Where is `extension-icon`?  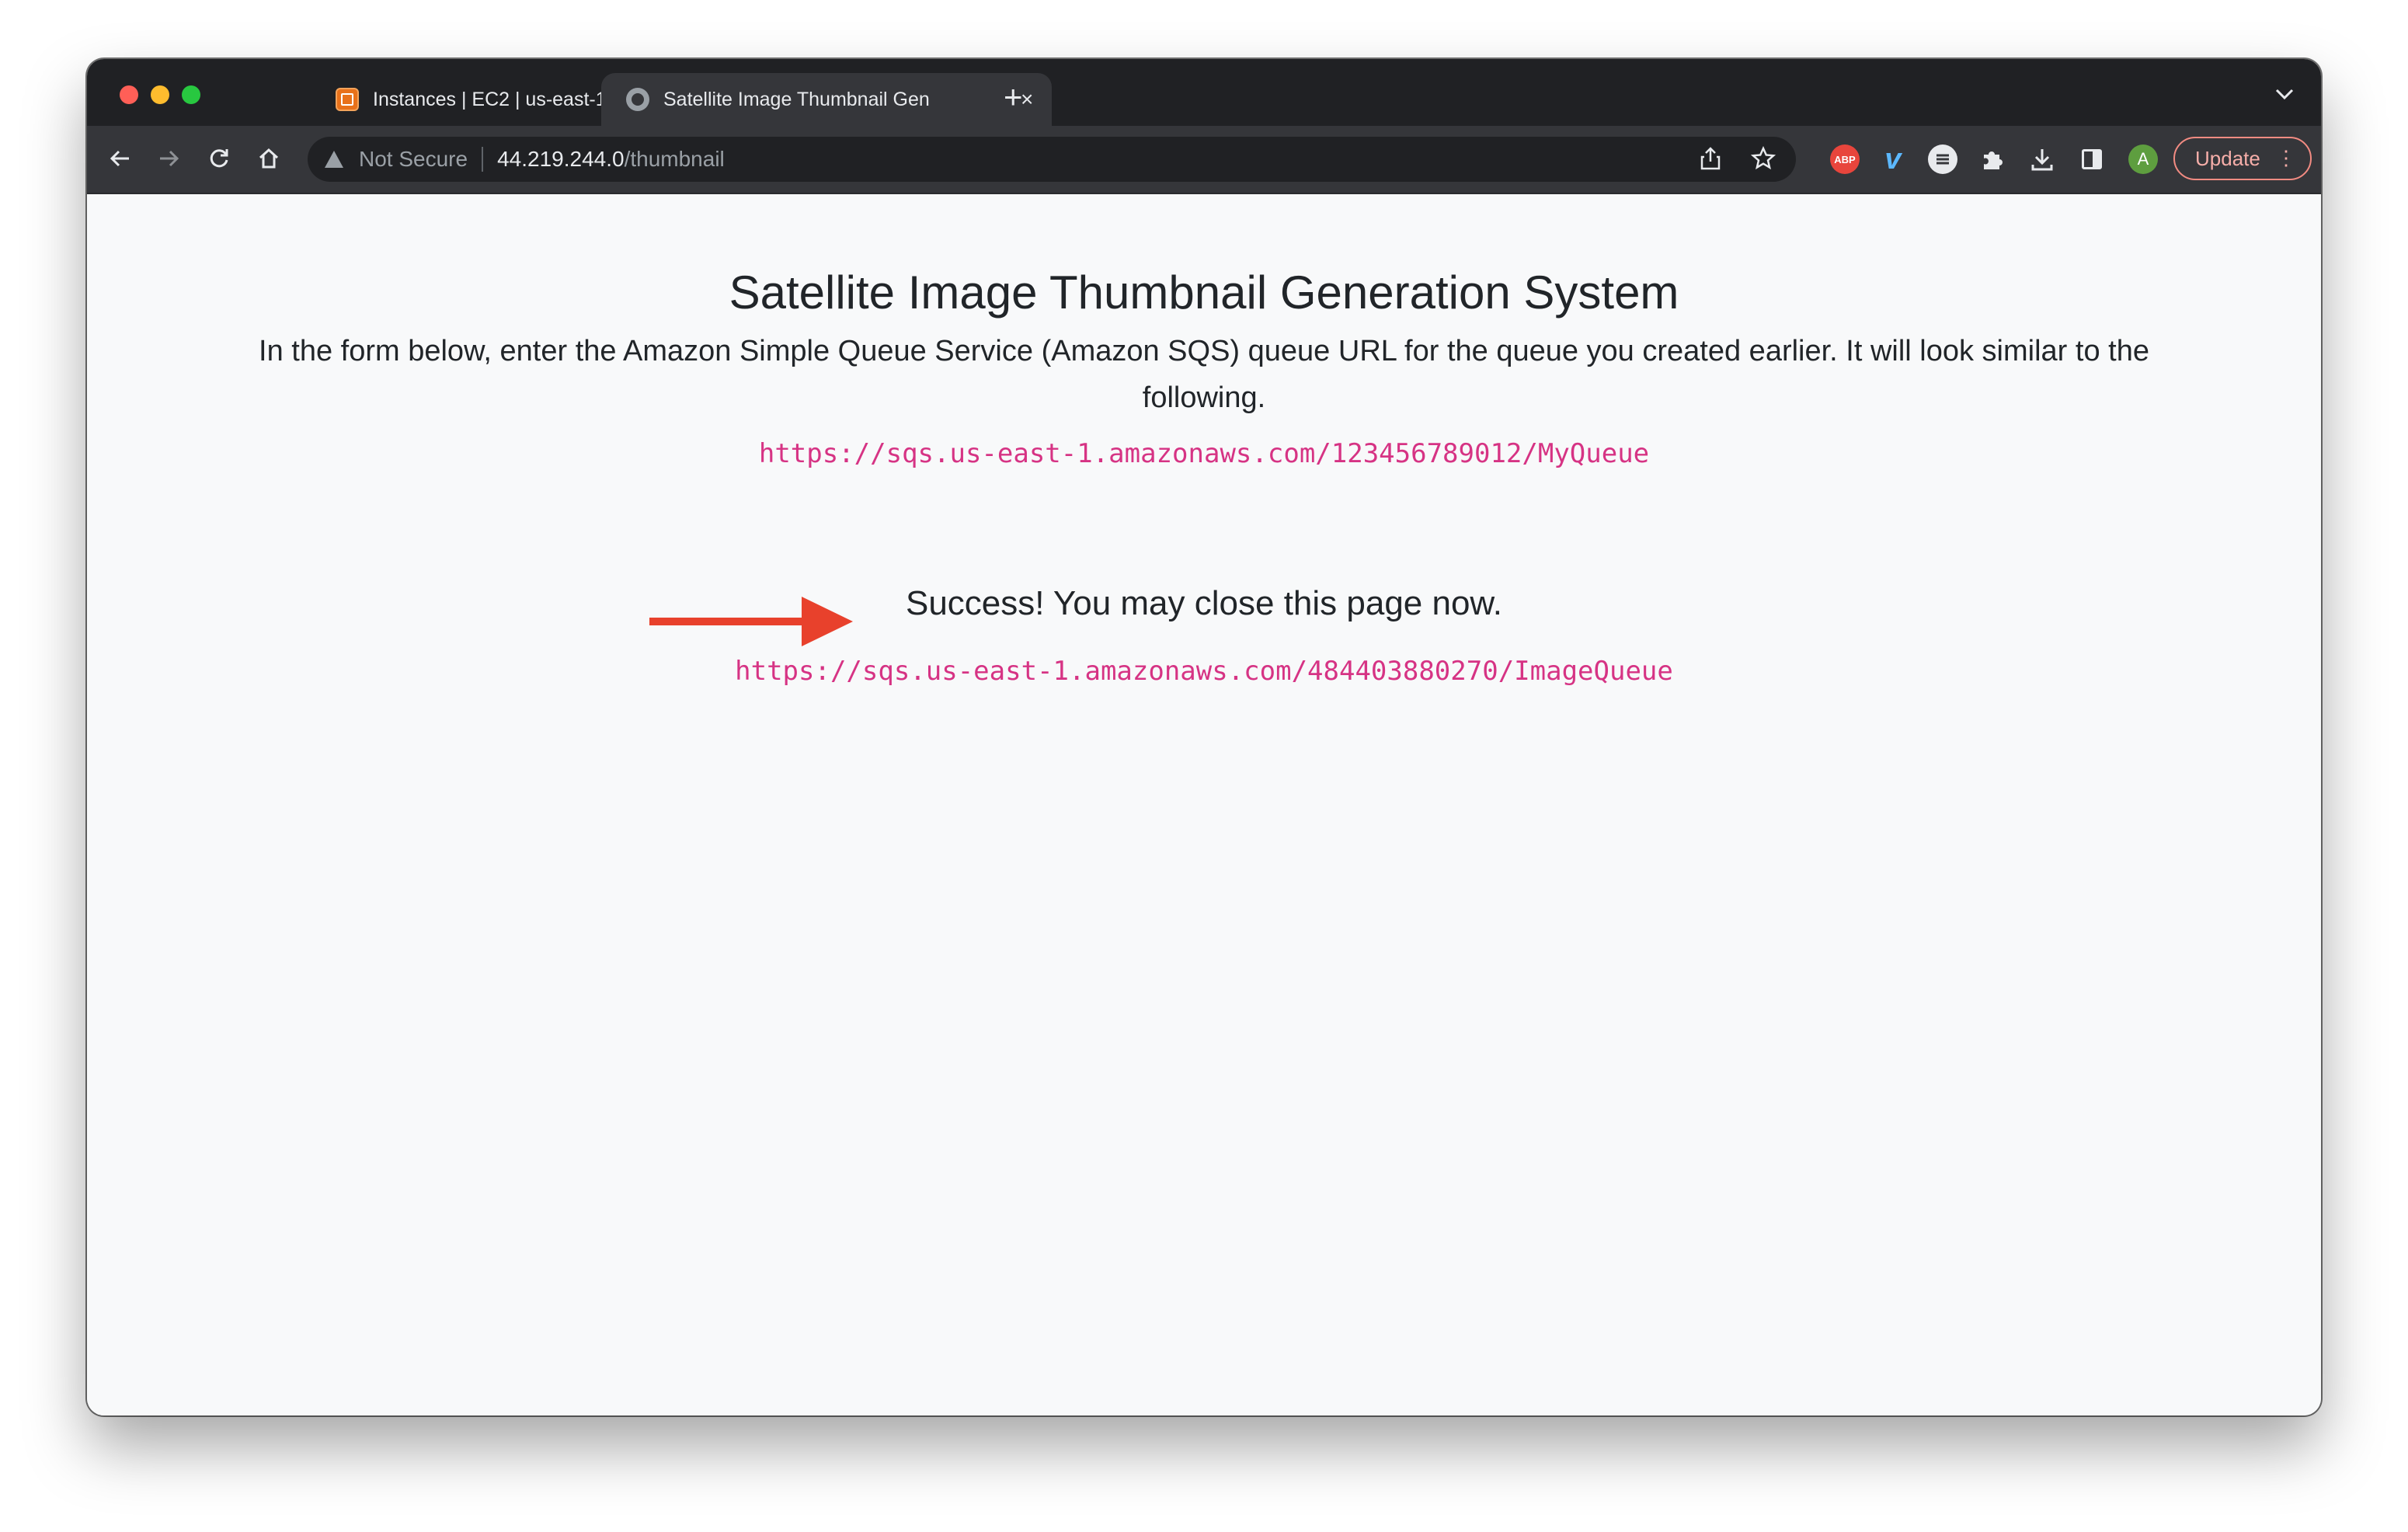
extension-icon is located at coordinates (1942, 159).